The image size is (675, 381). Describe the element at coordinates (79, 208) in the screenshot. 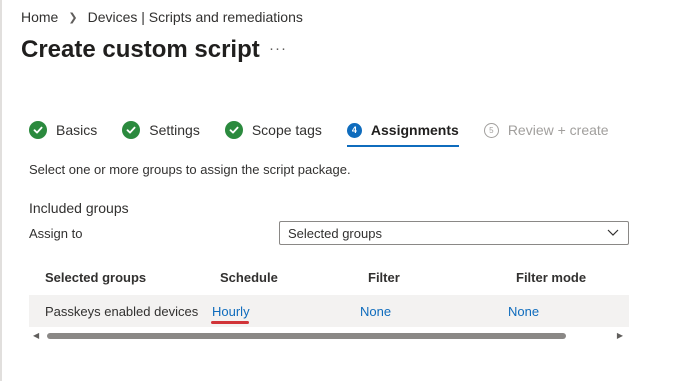

I see `included-groups-heading: Included groups` at that location.